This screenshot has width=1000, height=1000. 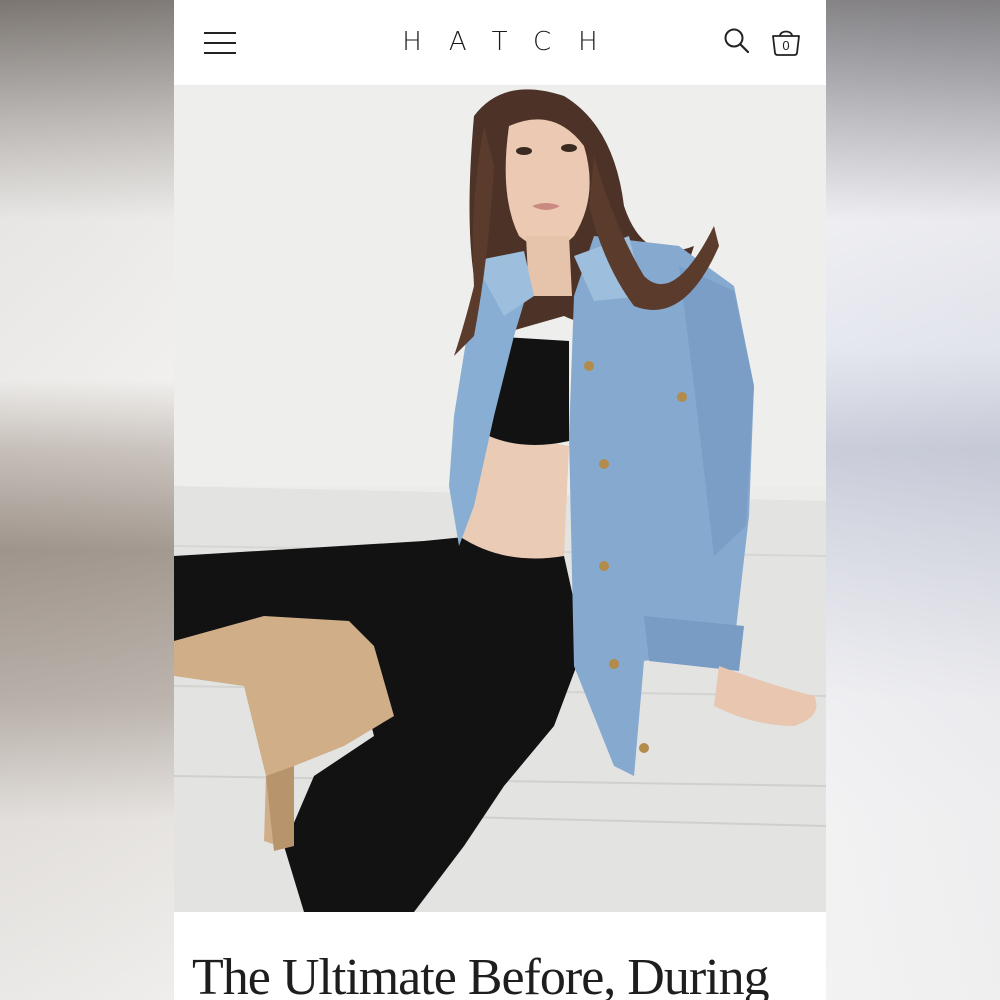 I want to click on shopping-bag-icon: 0, so click(x=786, y=42).